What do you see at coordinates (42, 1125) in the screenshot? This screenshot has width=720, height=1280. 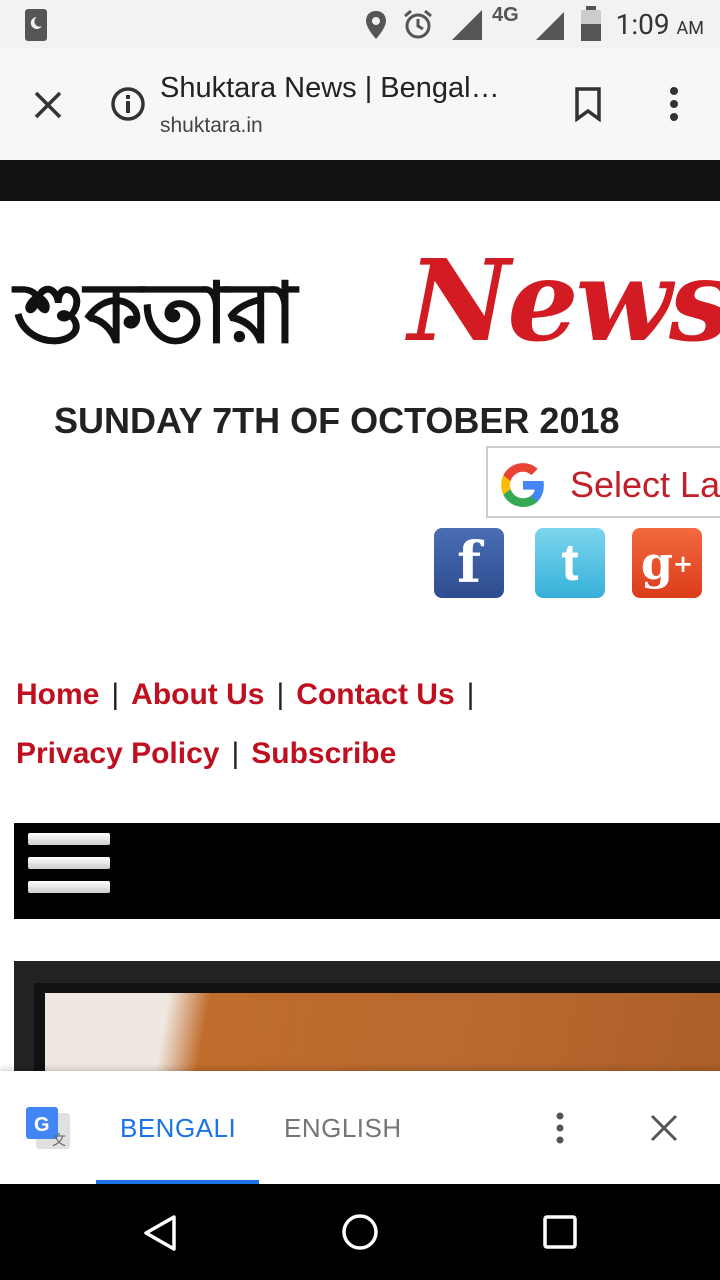 I see `svg-text: G` at bounding box center [42, 1125].